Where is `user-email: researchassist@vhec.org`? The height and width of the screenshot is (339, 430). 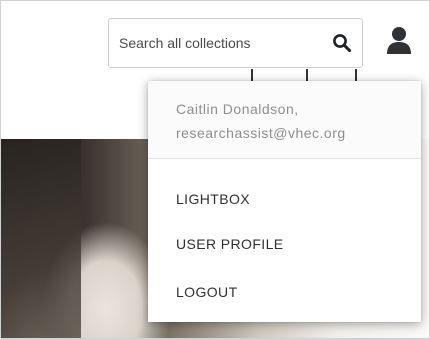 user-email: researchassist@vhec.org is located at coordinates (261, 133).